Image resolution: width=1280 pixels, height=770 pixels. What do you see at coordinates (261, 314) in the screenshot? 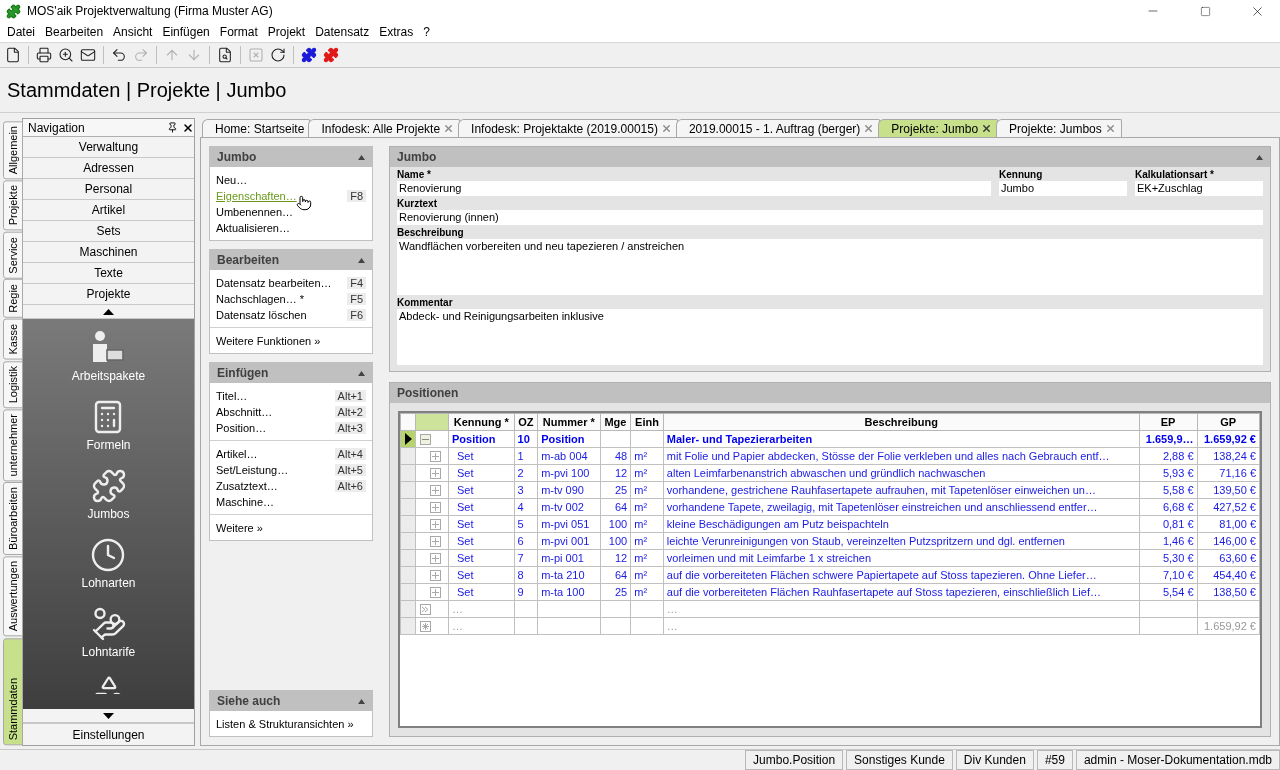
I see `task-link: Datensatz löschen` at bounding box center [261, 314].